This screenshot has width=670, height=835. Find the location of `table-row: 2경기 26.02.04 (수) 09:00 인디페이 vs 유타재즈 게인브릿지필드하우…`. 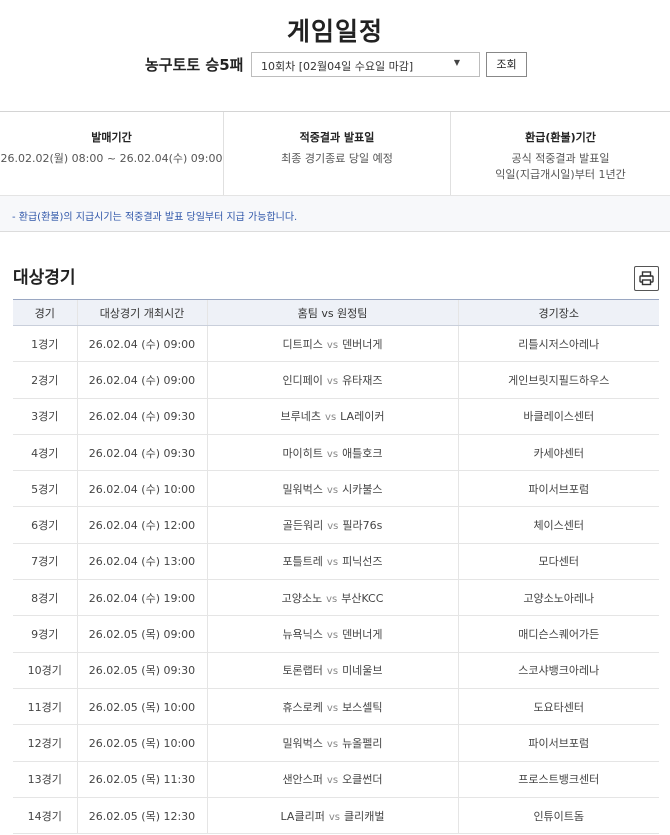

table-row: 2경기 26.02.04 (수) 09:00 인디페이 vs 유타재즈 게인브릿지필드하우… is located at coordinates (336, 380).